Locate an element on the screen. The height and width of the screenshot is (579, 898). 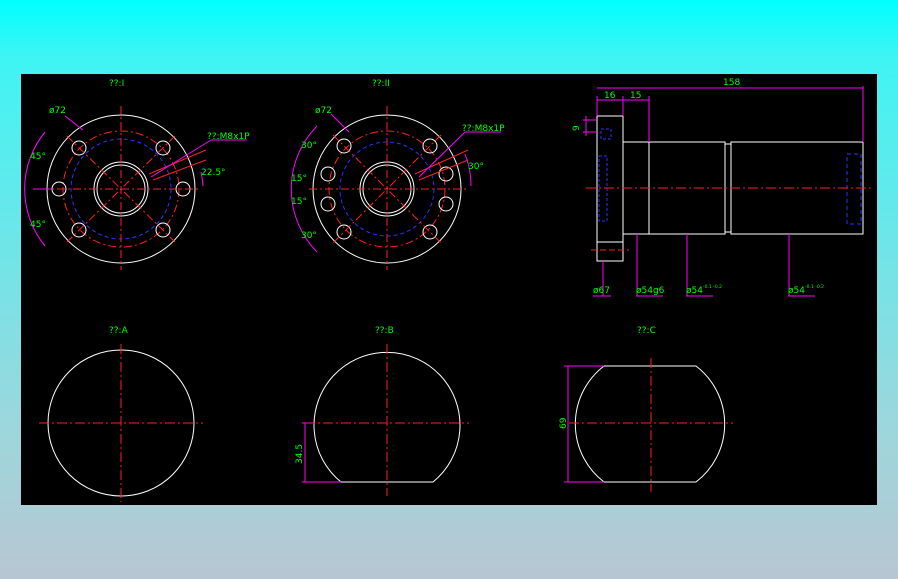
view-i-title: ??:I is located at coordinates (116, 84).